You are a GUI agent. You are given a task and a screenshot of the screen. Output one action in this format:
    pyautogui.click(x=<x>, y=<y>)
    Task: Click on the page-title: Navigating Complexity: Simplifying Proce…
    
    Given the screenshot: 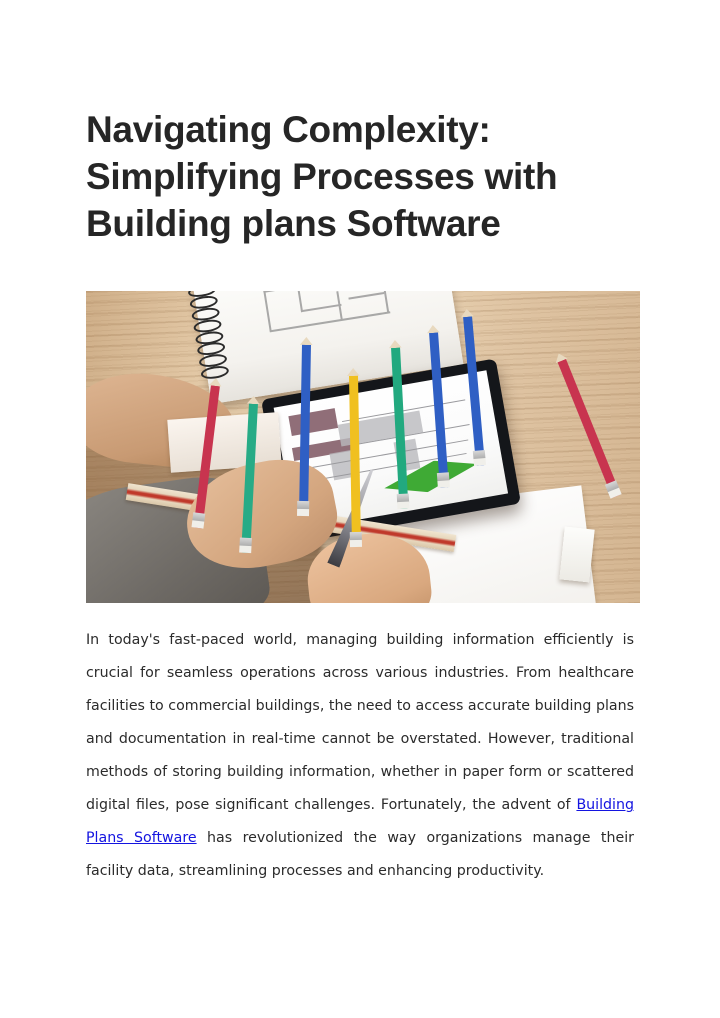 What is the action you would take?
    pyautogui.click(x=322, y=176)
    